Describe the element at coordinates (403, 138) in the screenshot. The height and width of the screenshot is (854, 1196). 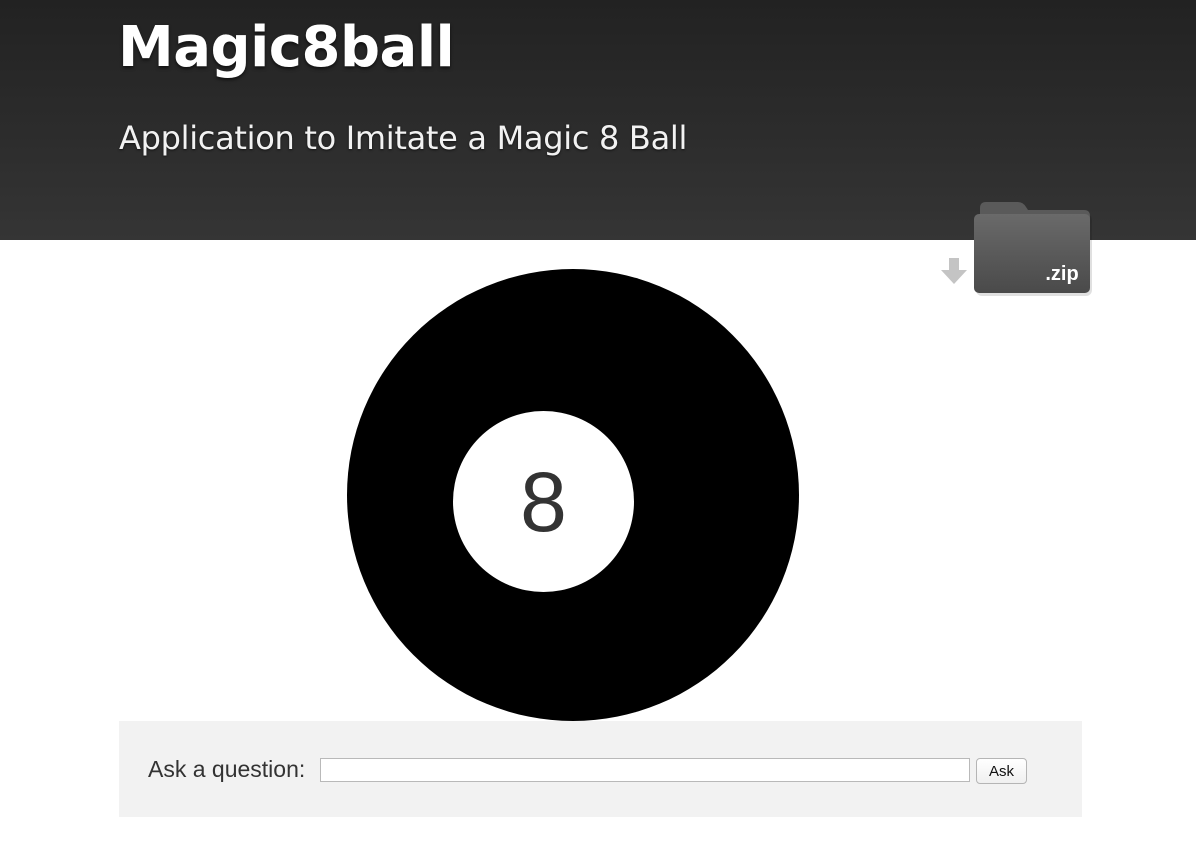
I see `page-subtitle: Application to Imitate a Magic 8 Ball` at that location.